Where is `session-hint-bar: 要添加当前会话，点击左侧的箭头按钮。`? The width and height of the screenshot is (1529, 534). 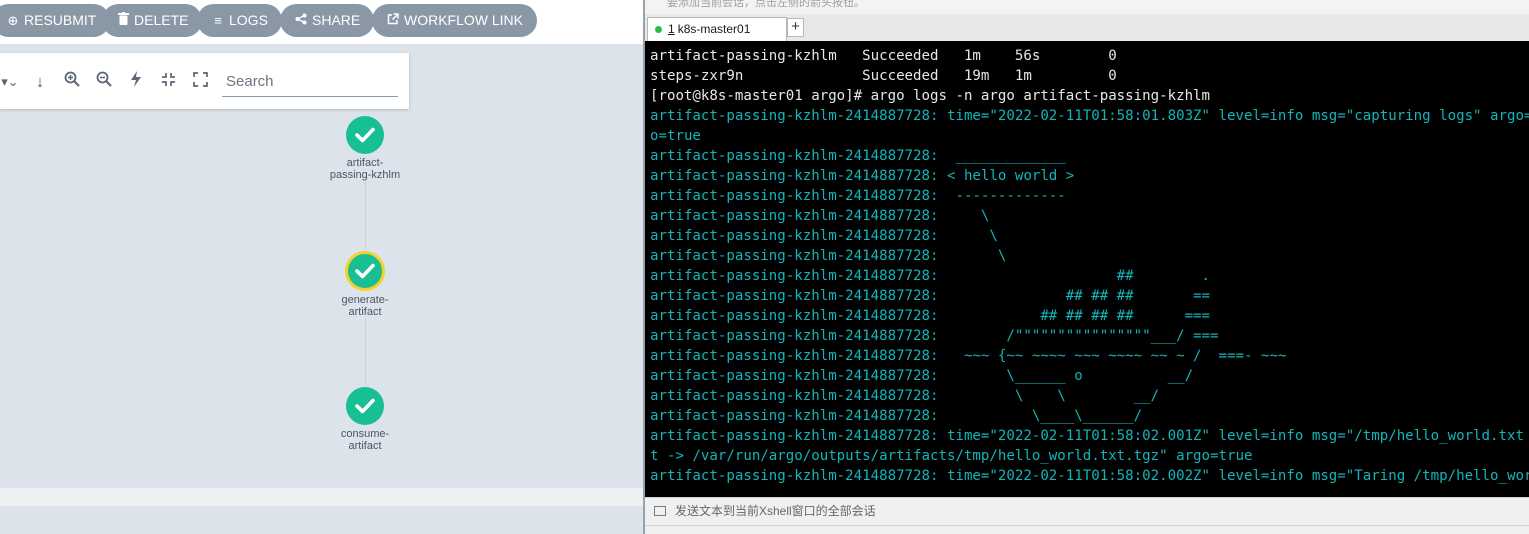 session-hint-bar: 要添加当前会话，点击左侧的箭头按钮。 is located at coordinates (1087, 7).